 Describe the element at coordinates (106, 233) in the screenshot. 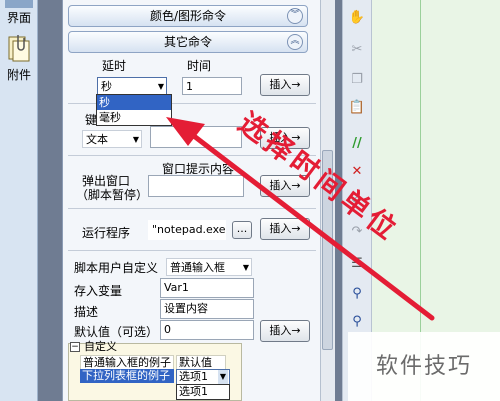

I see `run-program-label: 运行程序` at that location.